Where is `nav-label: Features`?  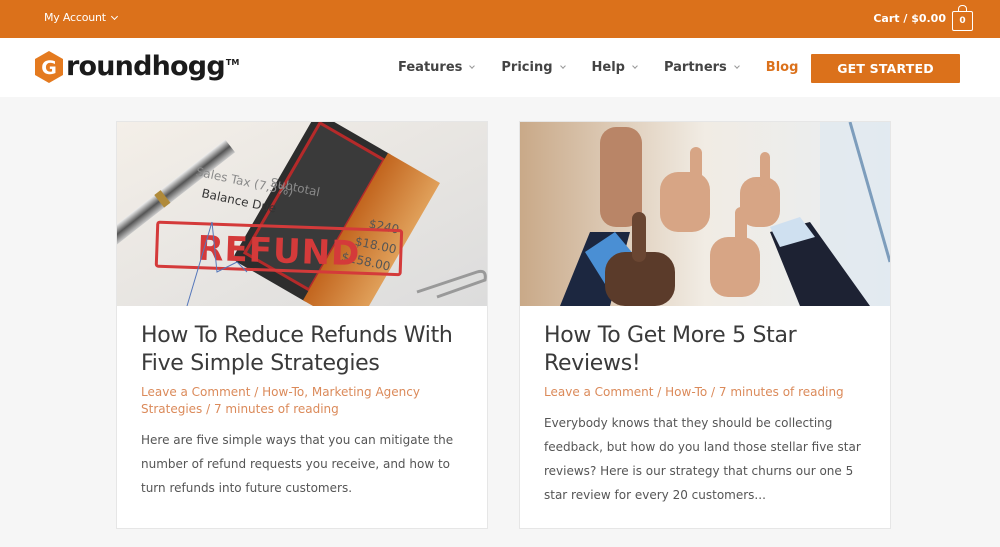
nav-label: Features is located at coordinates (430, 67).